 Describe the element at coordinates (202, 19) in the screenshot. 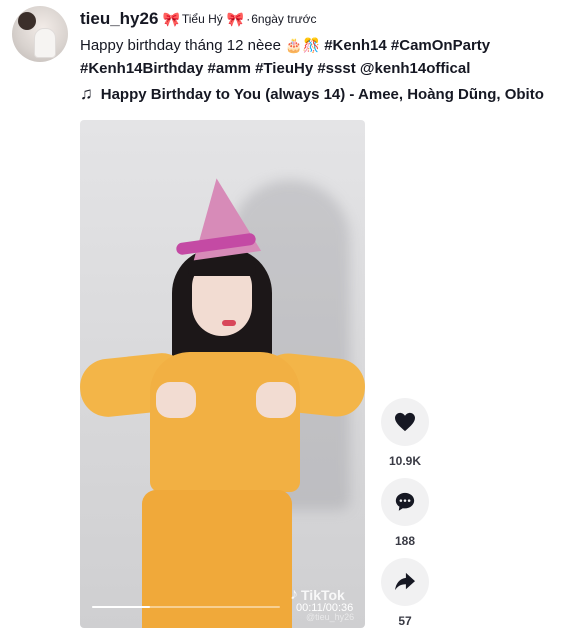

I see `author-nickname: Tiểu Hý` at that location.